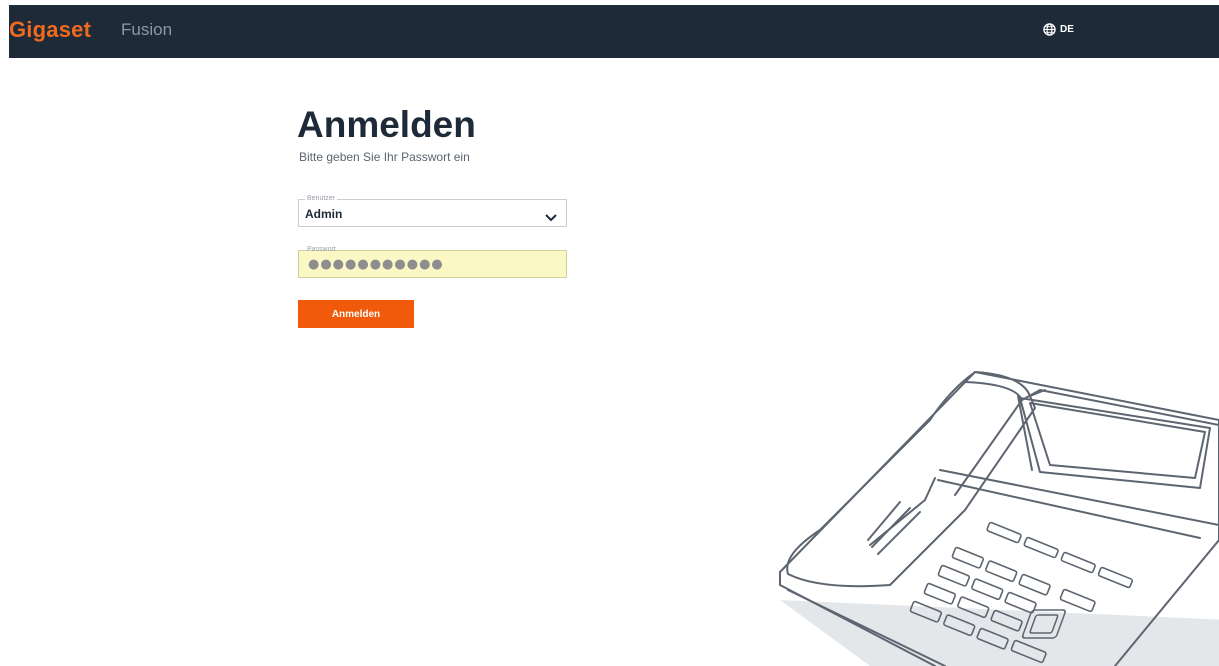 This screenshot has width=1219, height=666. What do you see at coordinates (1067, 29) in the screenshot?
I see `language-label: DE` at bounding box center [1067, 29].